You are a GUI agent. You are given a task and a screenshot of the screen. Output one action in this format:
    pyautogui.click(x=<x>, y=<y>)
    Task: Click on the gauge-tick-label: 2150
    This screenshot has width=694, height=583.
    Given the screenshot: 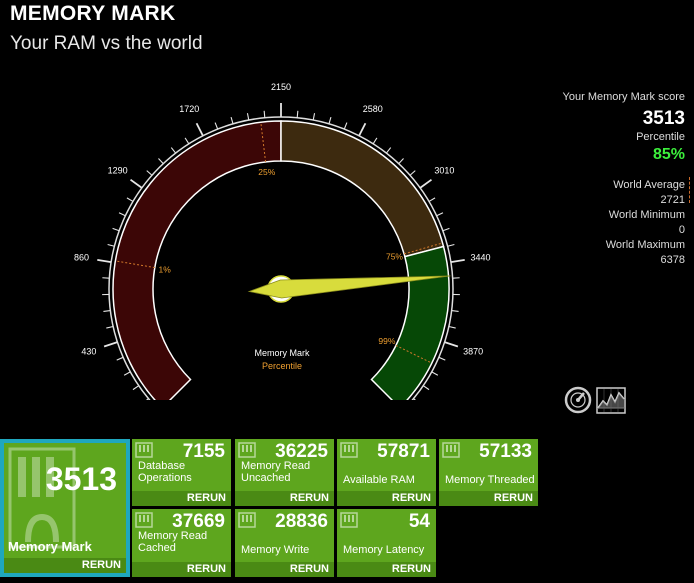 What is the action you would take?
    pyautogui.click(x=281, y=87)
    